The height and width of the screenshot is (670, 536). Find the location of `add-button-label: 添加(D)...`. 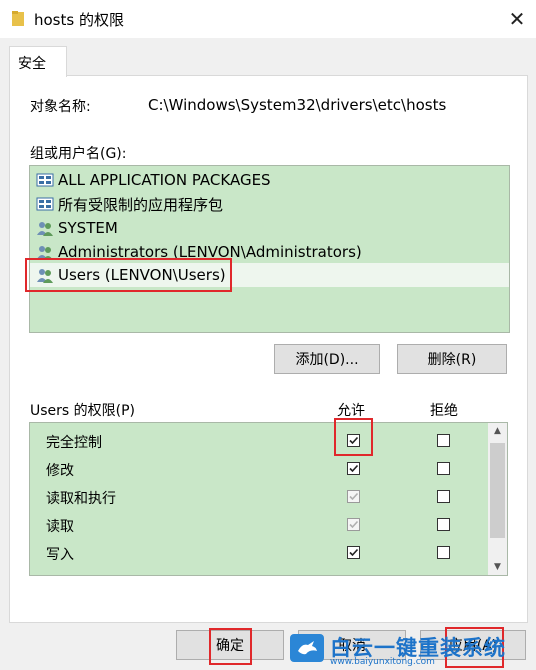

add-button-label: 添加(D)... is located at coordinates (327, 360).